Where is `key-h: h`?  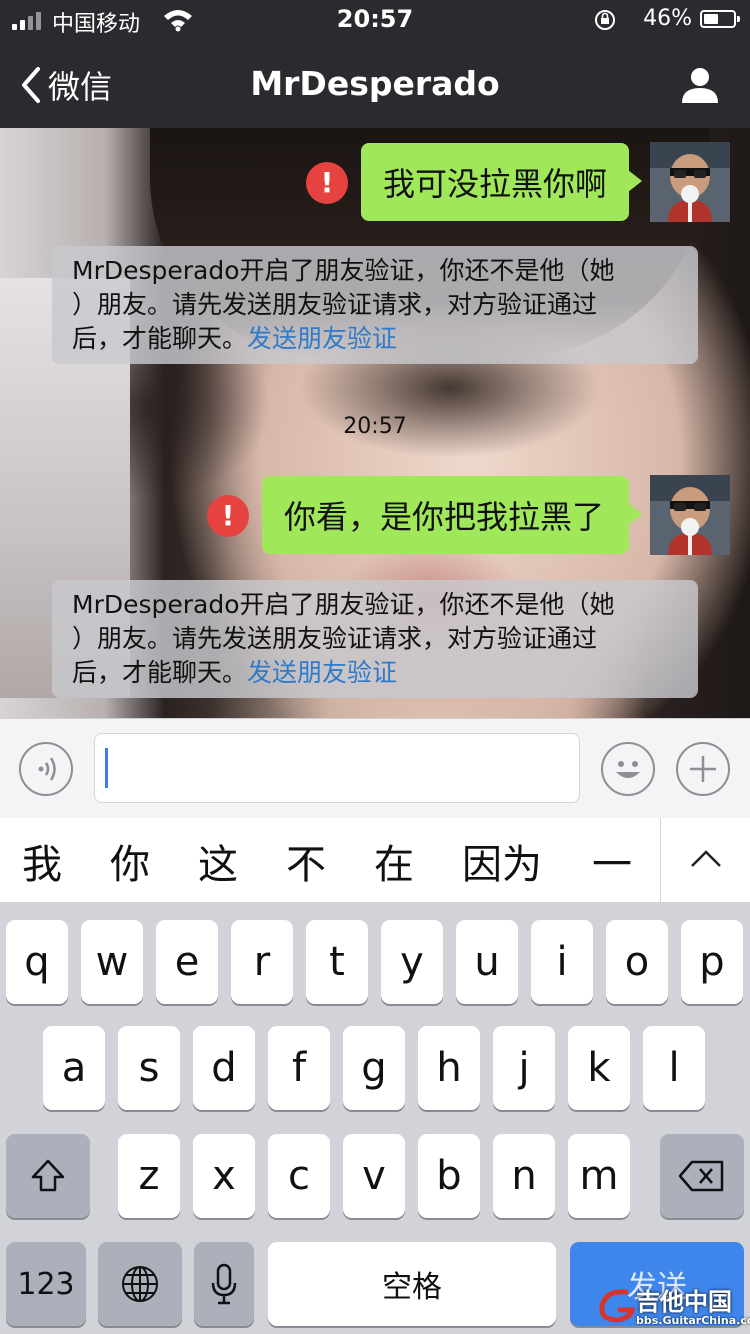 key-h: h is located at coordinates (449, 1068).